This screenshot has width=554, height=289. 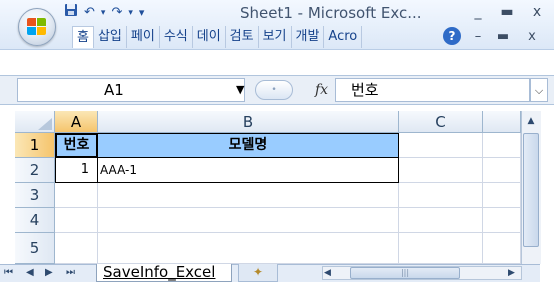 What do you see at coordinates (248, 170) in the screenshot?
I see `cell-b2: AAA-1` at bounding box center [248, 170].